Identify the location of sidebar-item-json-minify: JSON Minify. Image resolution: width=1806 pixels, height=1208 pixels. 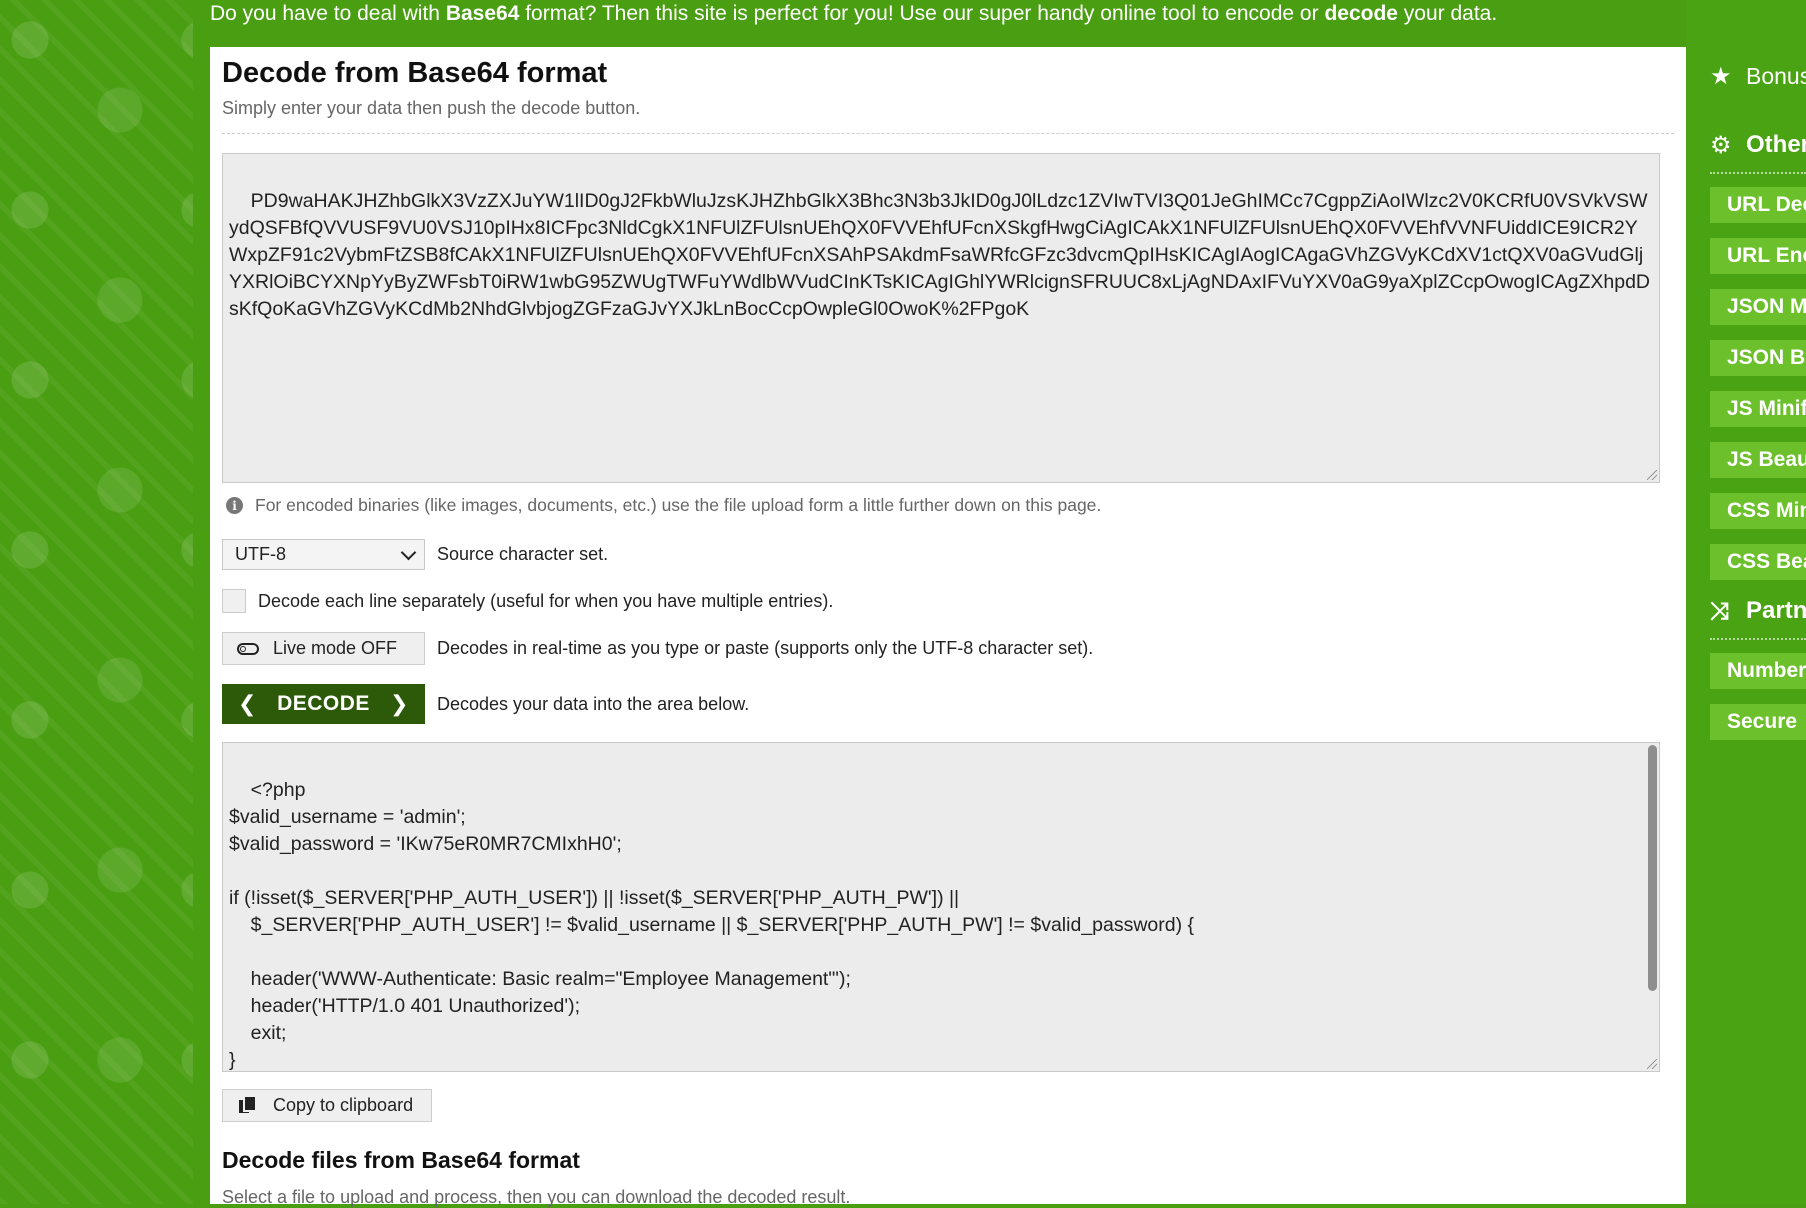
(1758, 307).